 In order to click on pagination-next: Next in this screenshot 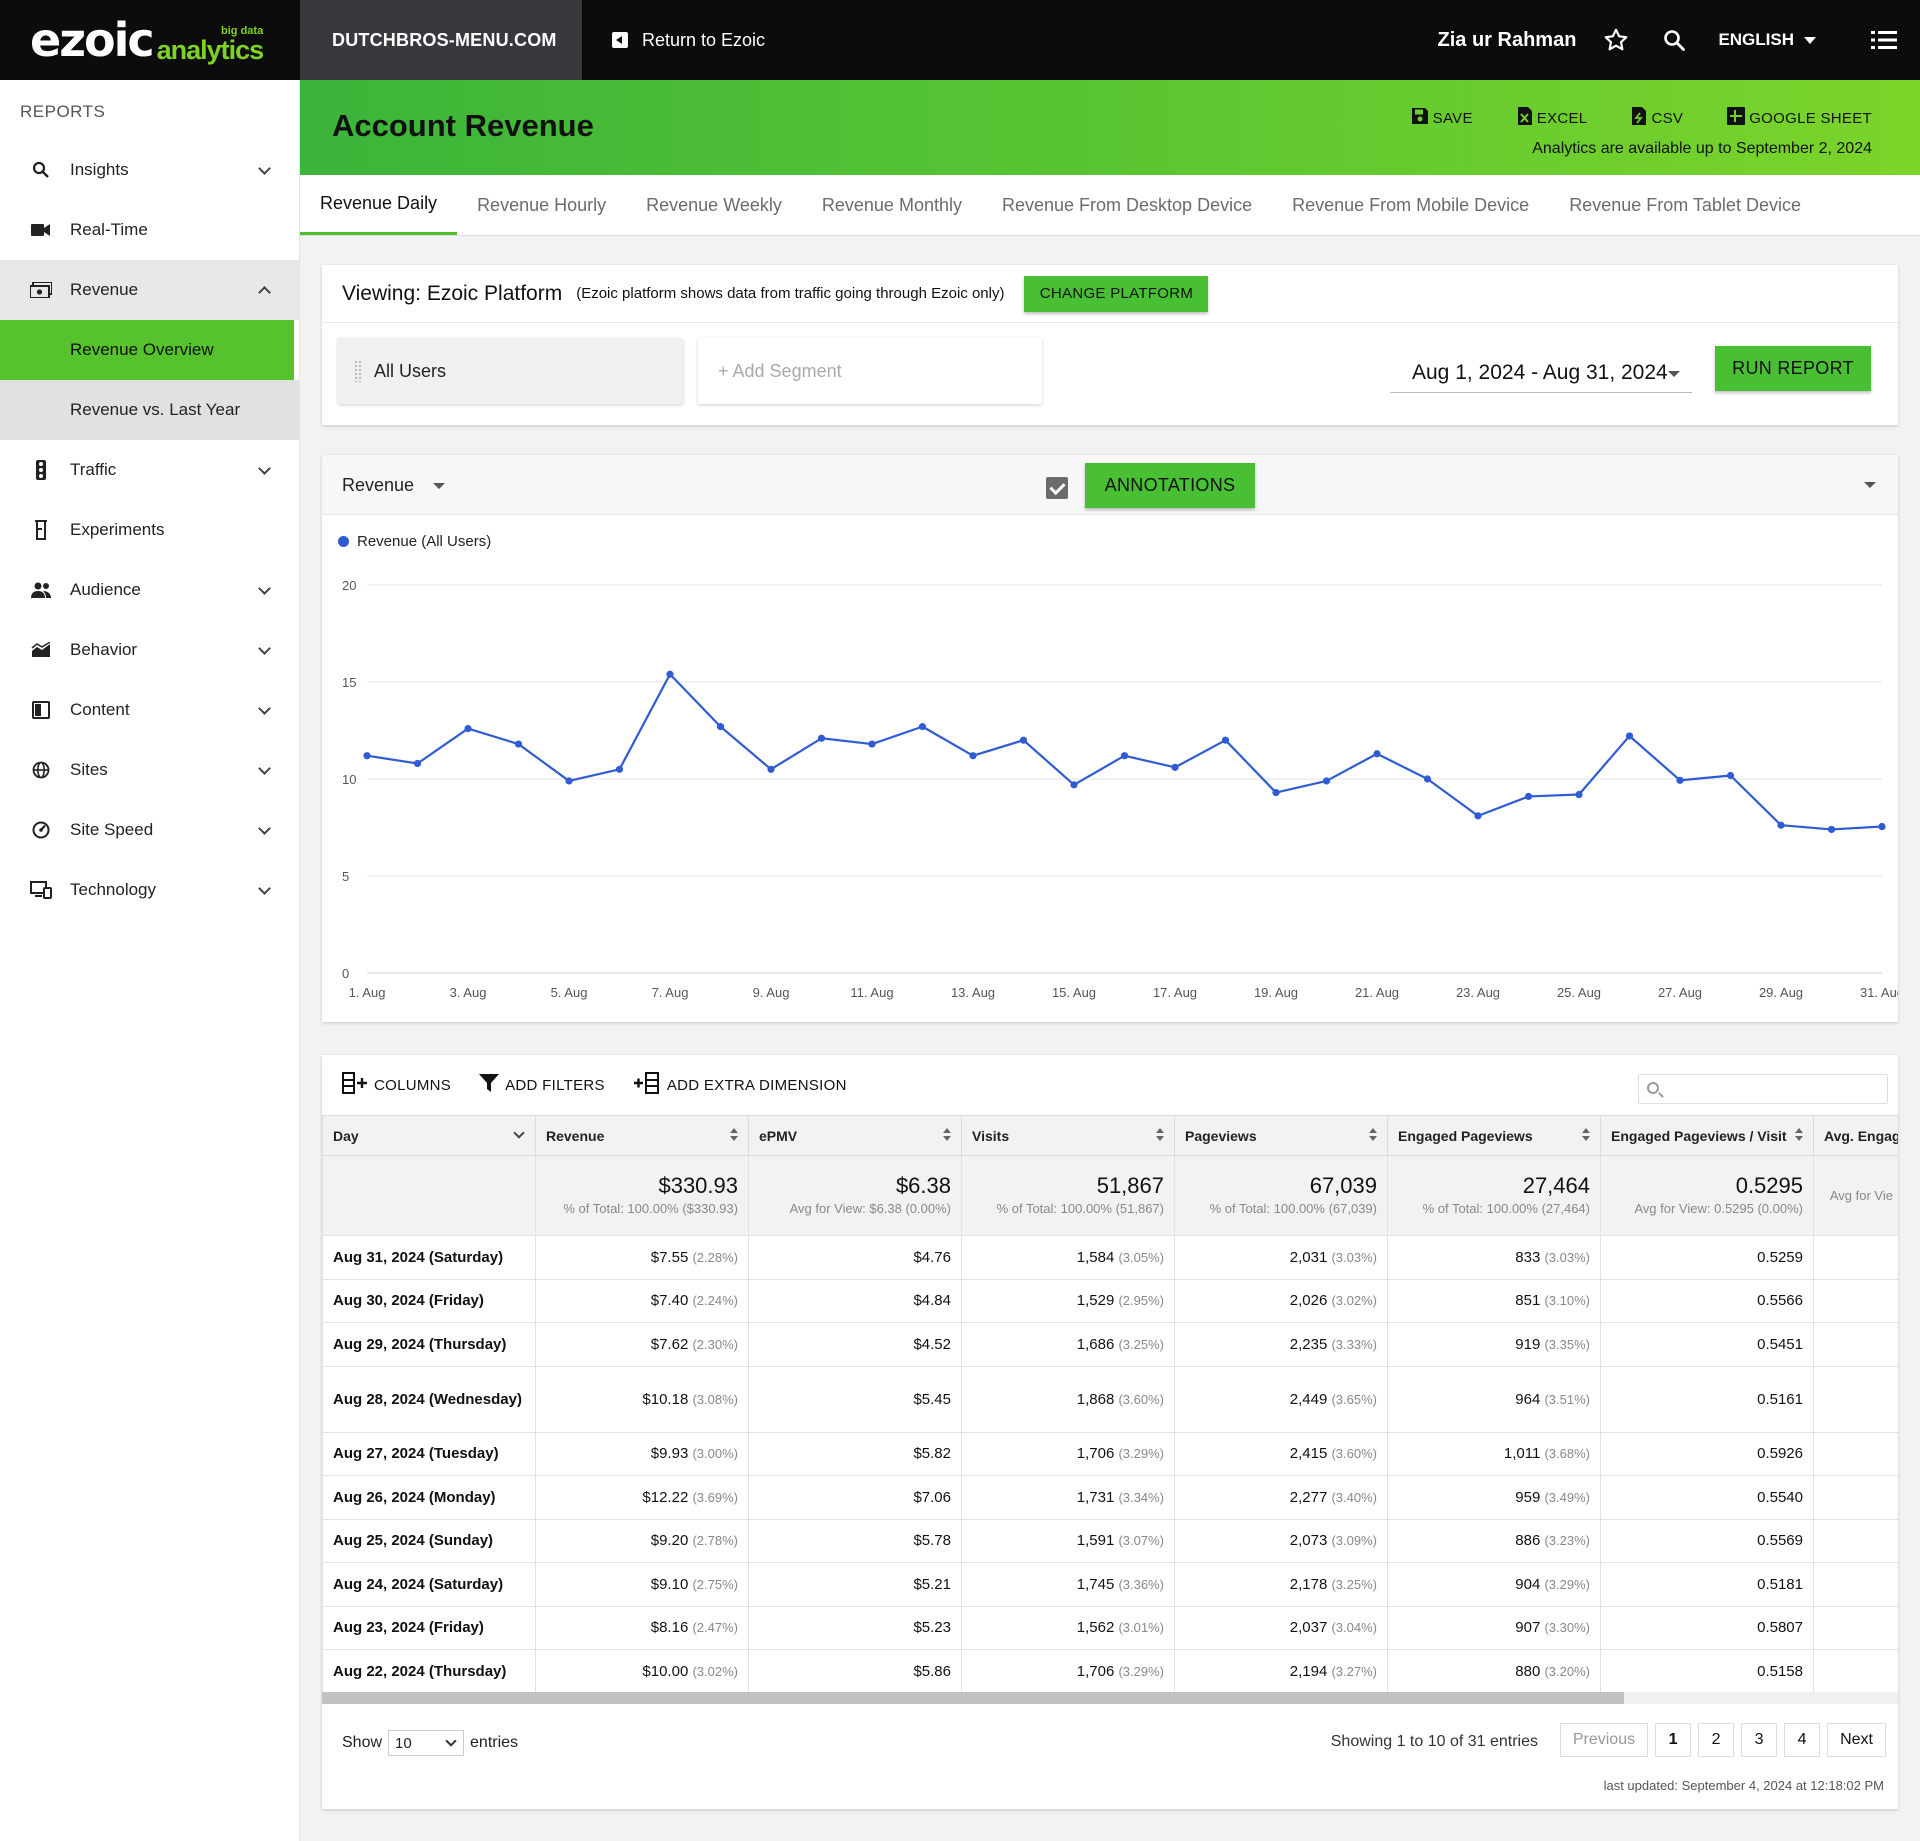, I will do `click(1856, 1740)`.